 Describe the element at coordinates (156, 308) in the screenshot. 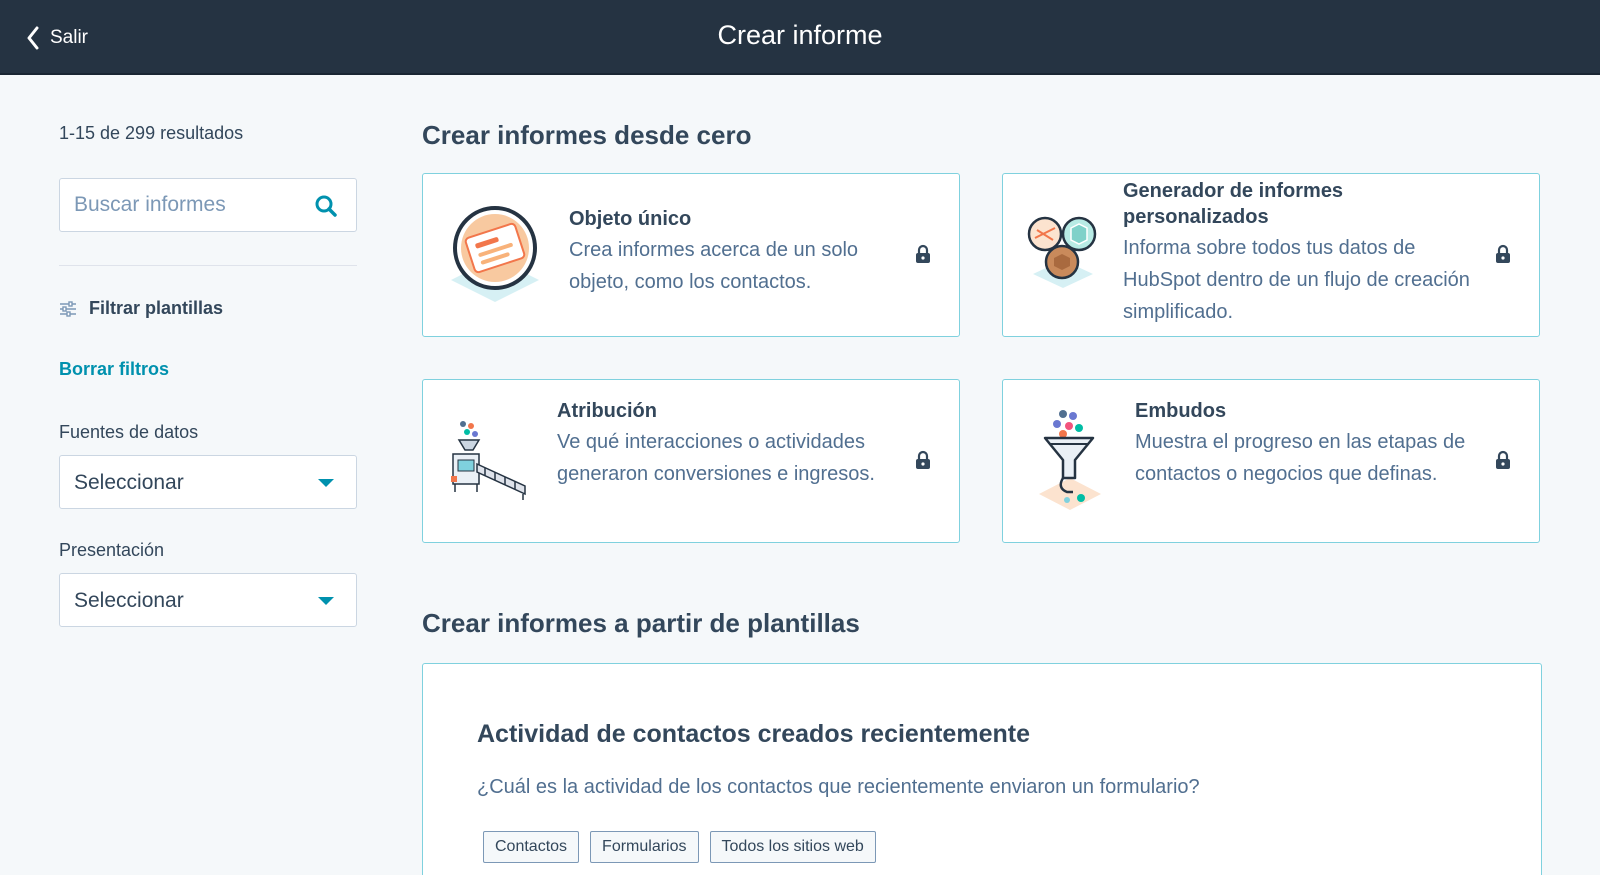

I see `filter-templates-label: Filtrar plantillas` at that location.